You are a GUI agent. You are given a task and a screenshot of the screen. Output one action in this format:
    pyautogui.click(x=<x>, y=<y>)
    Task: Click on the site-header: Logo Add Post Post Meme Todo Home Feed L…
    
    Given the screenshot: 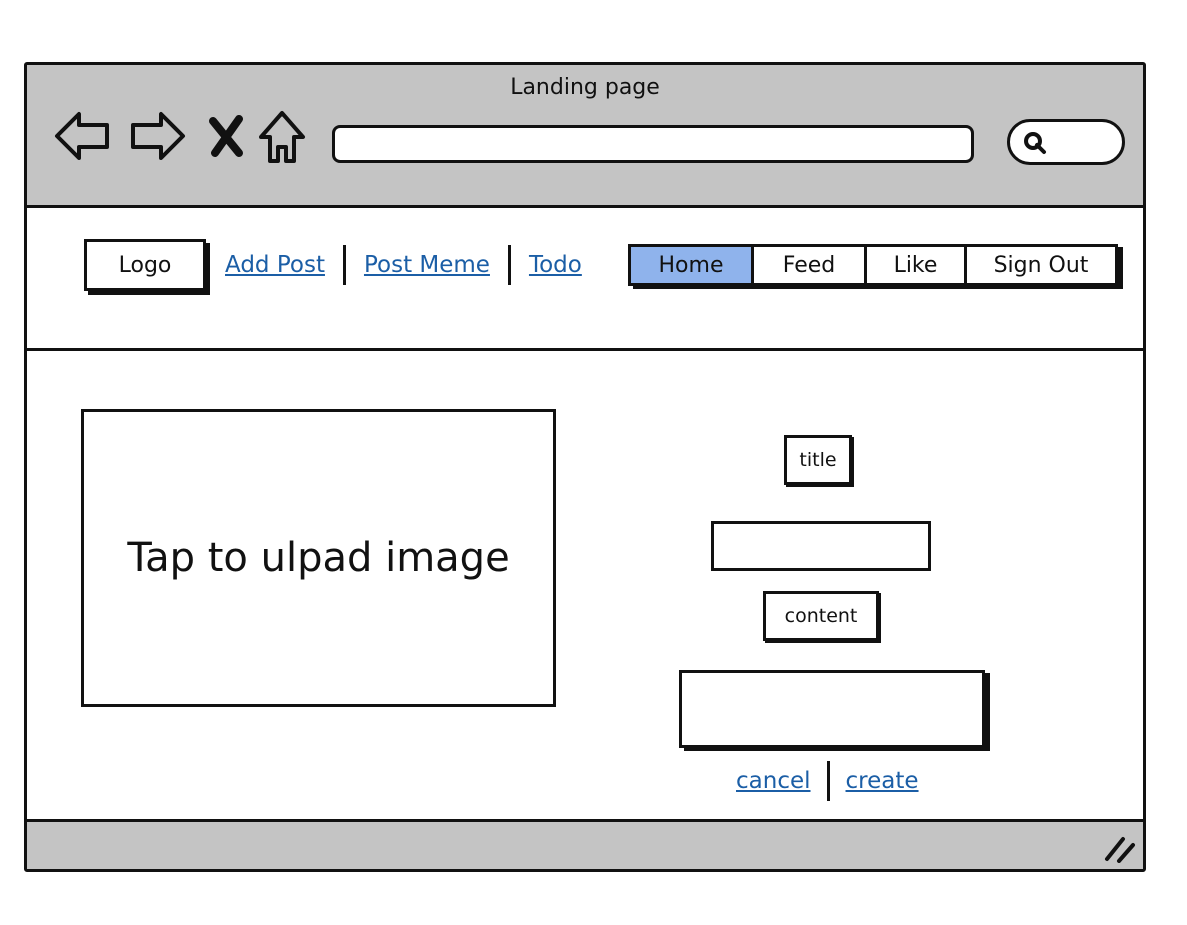 What is the action you would take?
    pyautogui.click(x=585, y=279)
    